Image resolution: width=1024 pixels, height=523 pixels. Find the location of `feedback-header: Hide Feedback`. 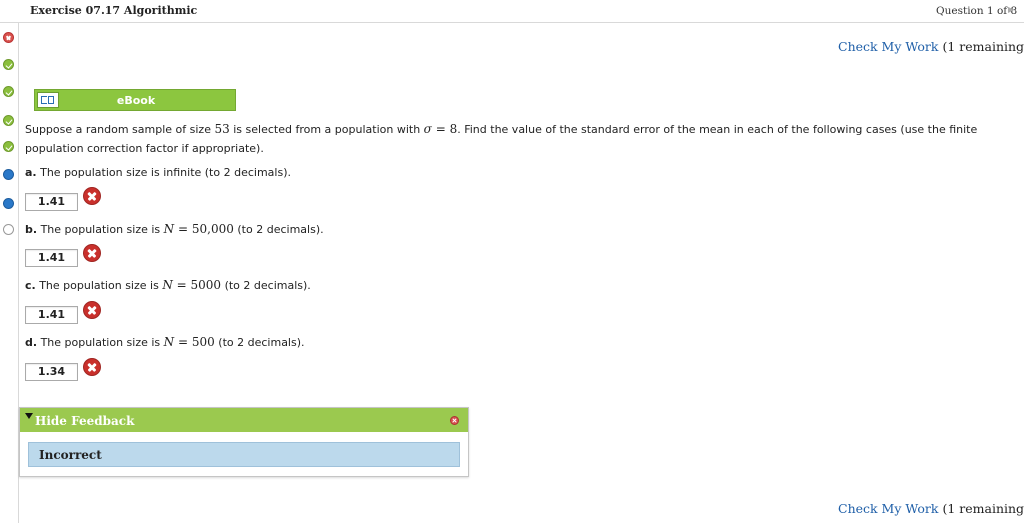

feedback-header: Hide Feedback is located at coordinates (244, 420).